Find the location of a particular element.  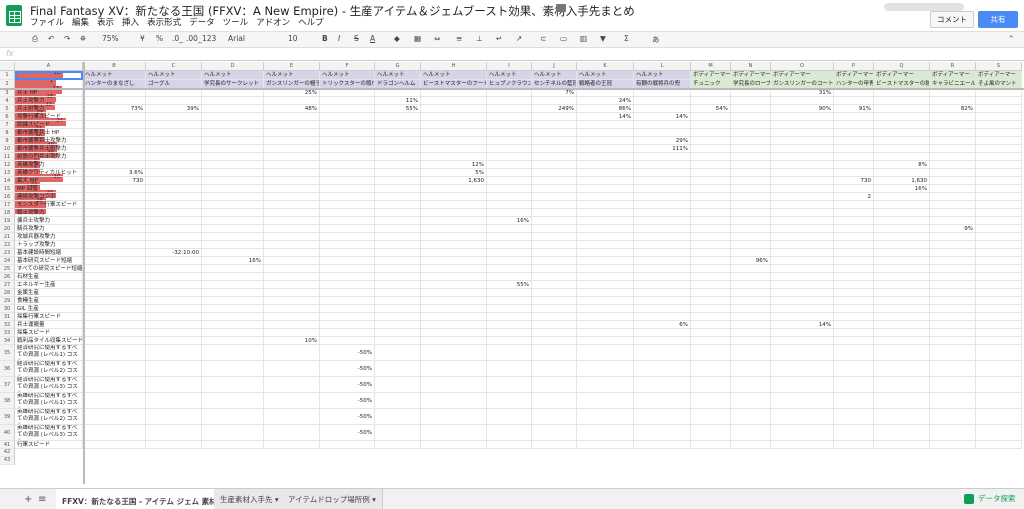

decrease-decimal-button: .0_ is located at coordinates (177, 38).